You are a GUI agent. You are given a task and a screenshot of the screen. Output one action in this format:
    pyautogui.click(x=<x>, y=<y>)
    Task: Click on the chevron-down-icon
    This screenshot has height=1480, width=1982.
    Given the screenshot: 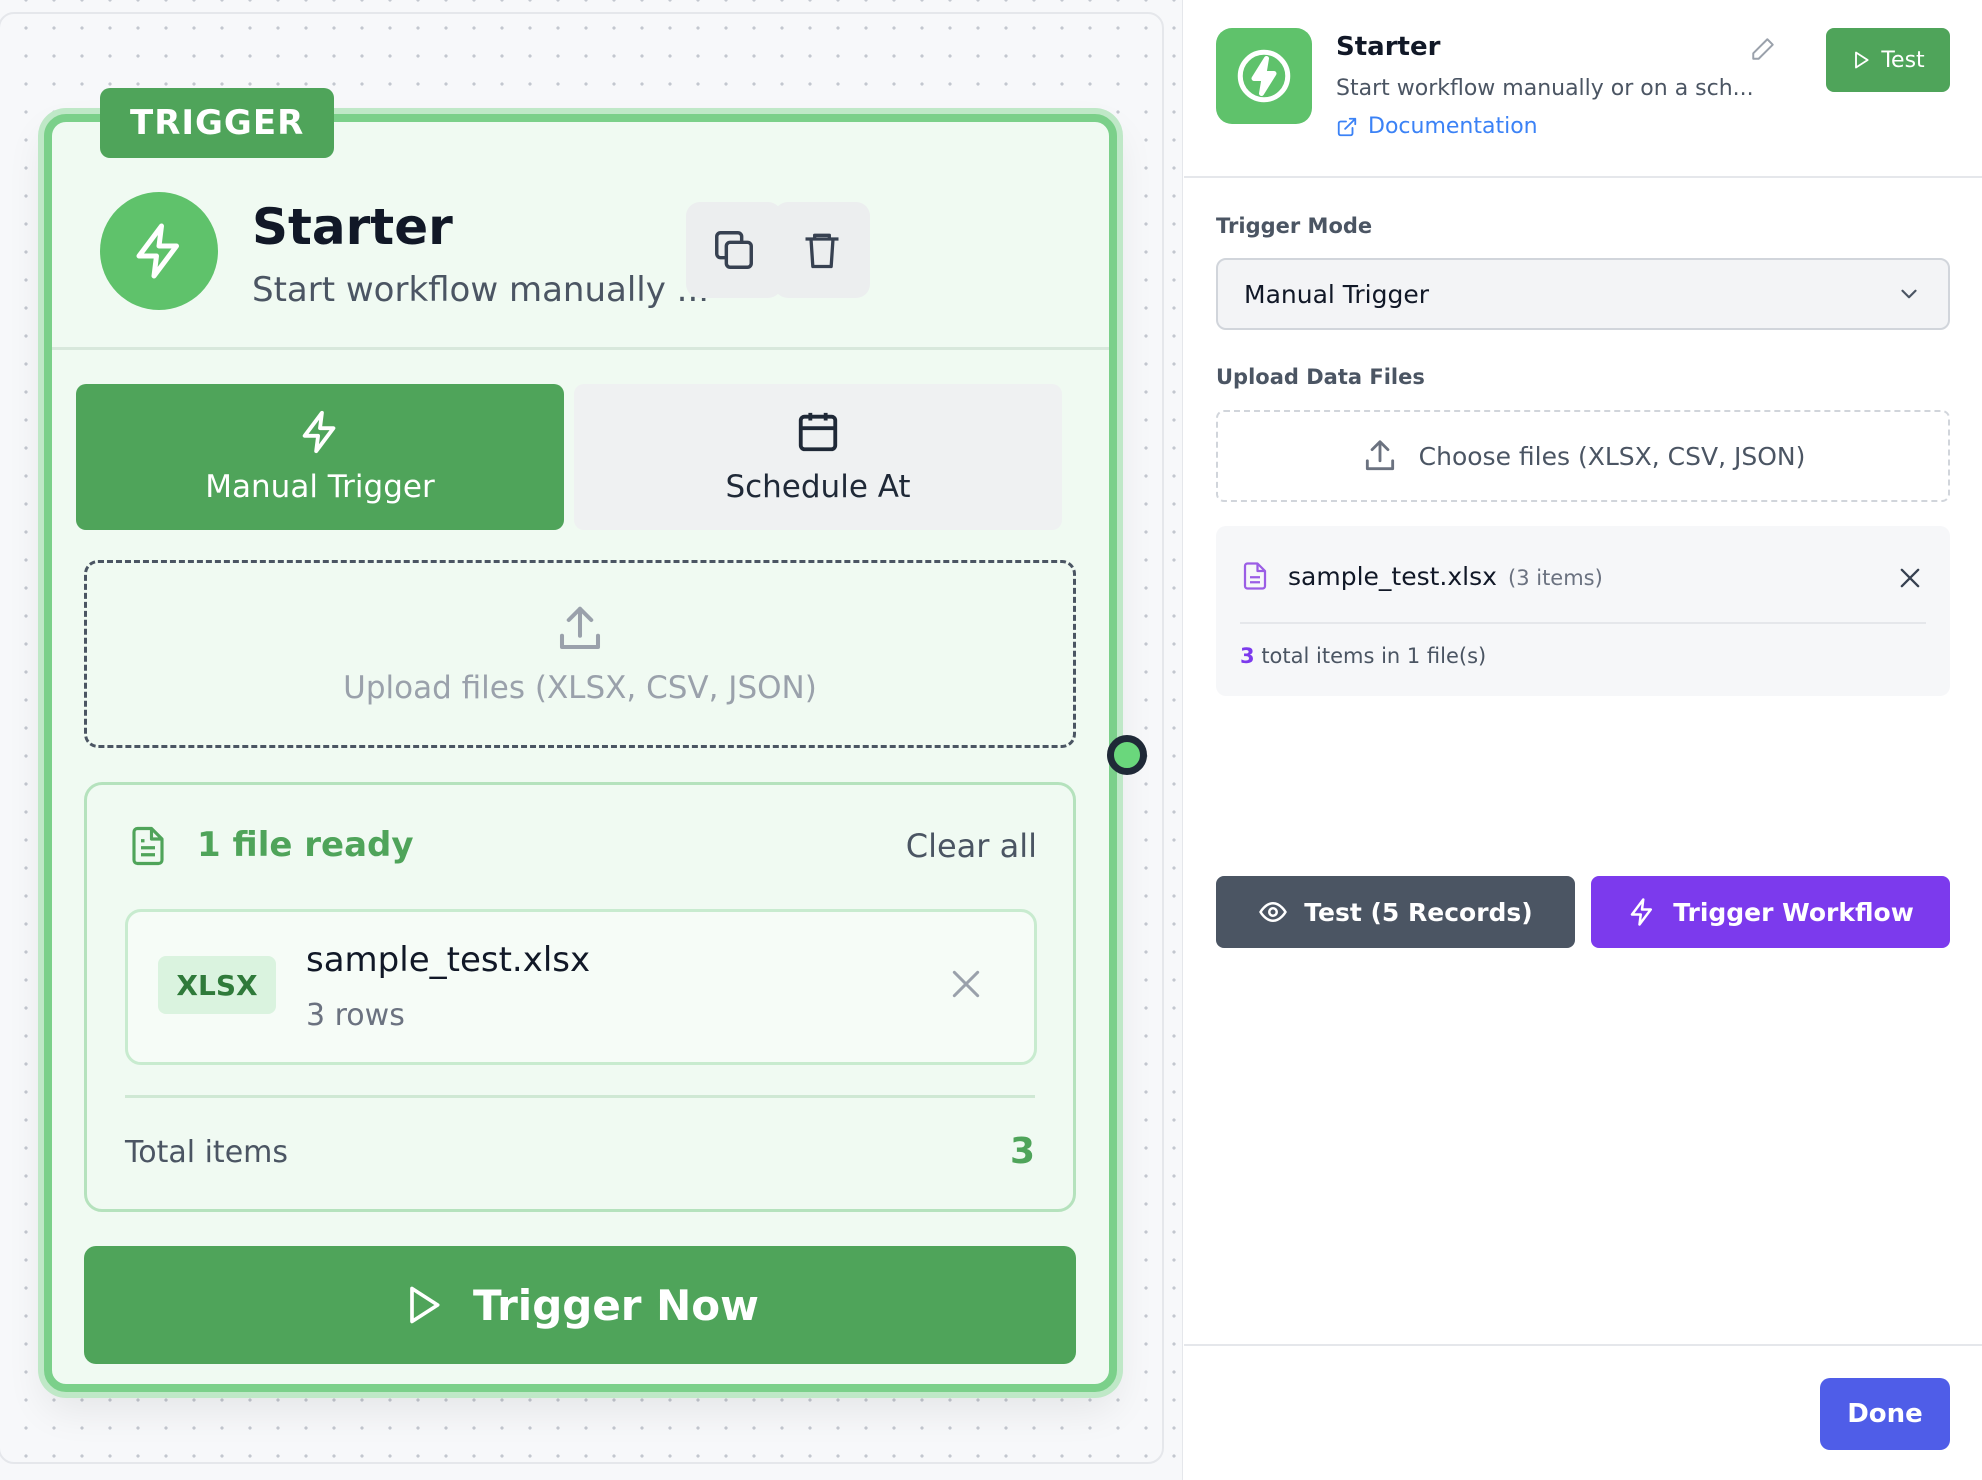 What is the action you would take?
    pyautogui.click(x=1909, y=294)
    